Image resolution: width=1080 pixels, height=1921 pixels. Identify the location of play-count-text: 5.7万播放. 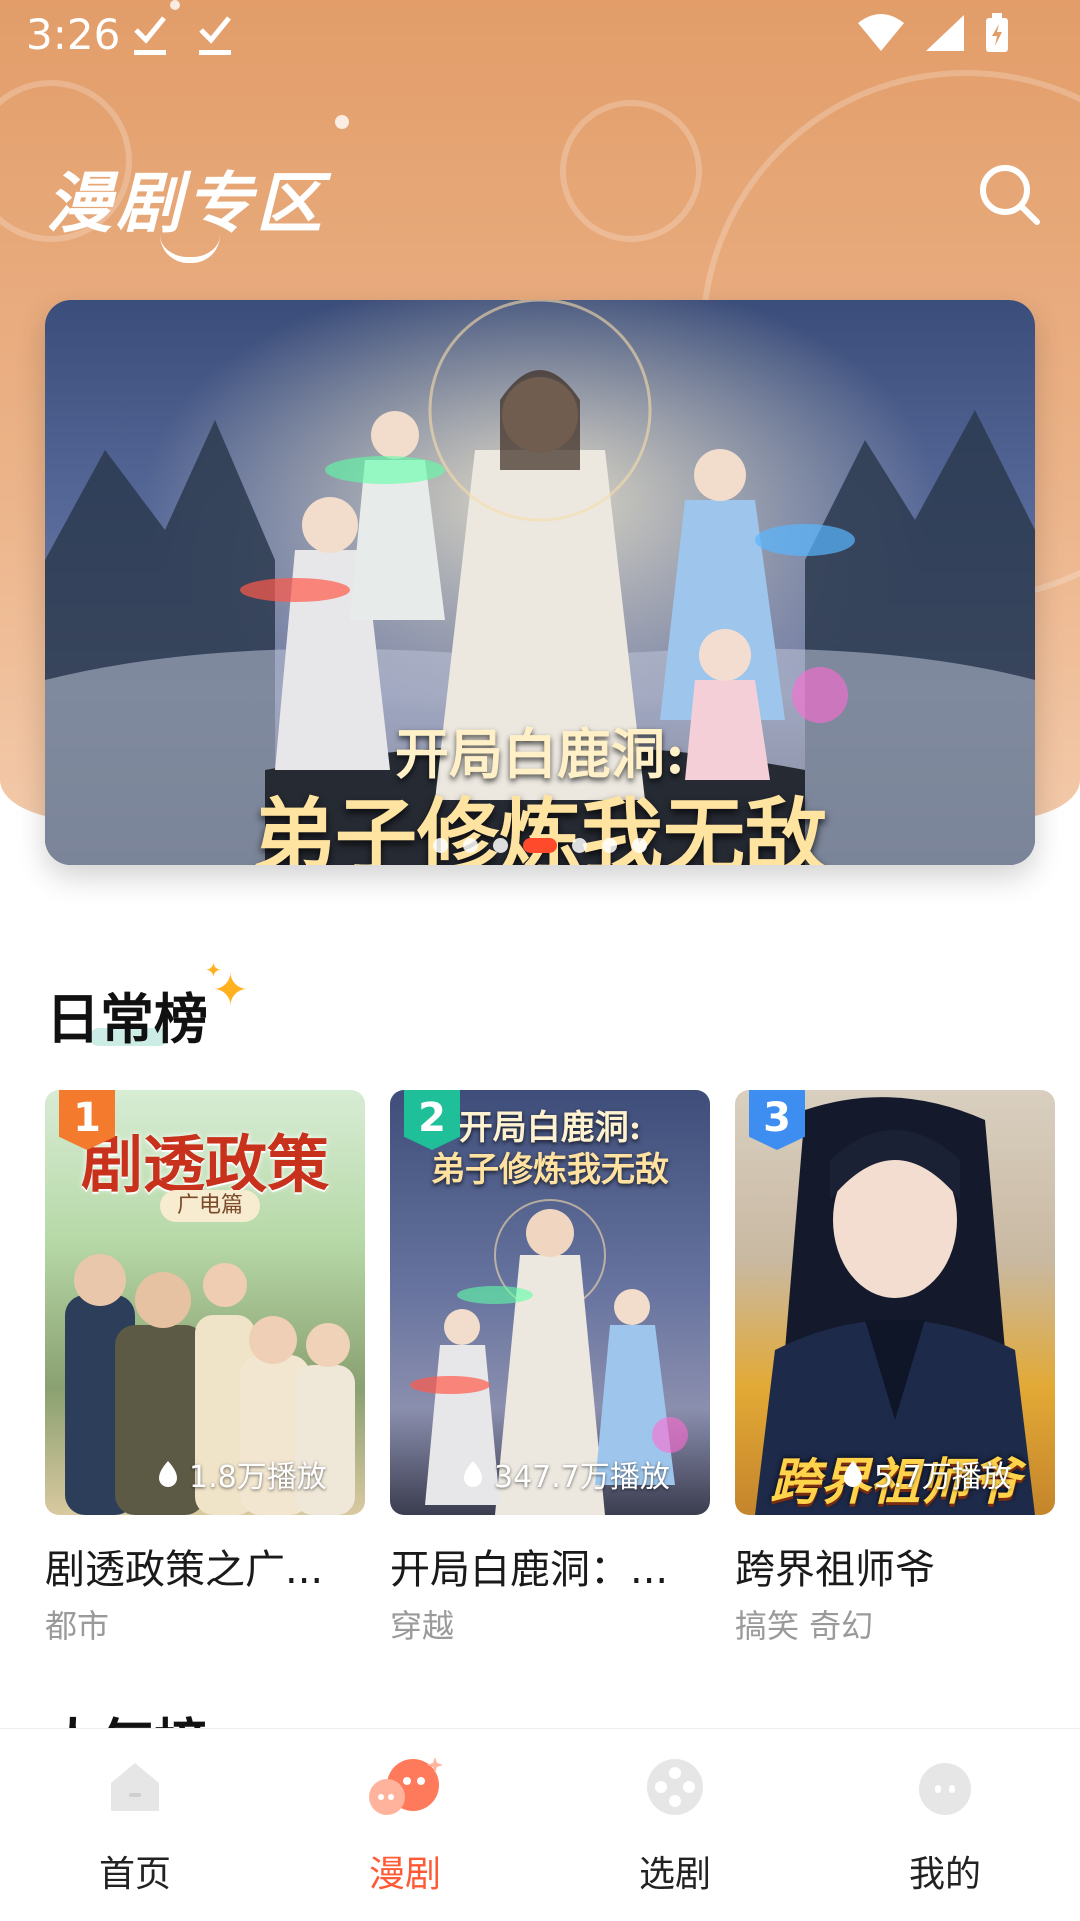
(943, 1477).